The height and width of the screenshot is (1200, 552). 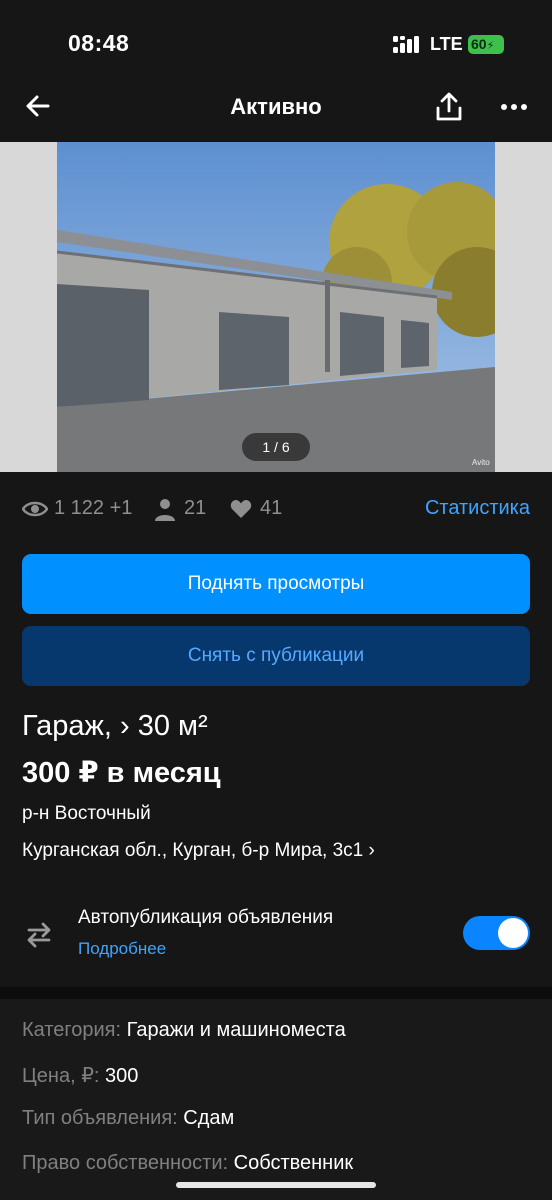 What do you see at coordinates (513, 933) in the screenshot?
I see `toggle-knob` at bounding box center [513, 933].